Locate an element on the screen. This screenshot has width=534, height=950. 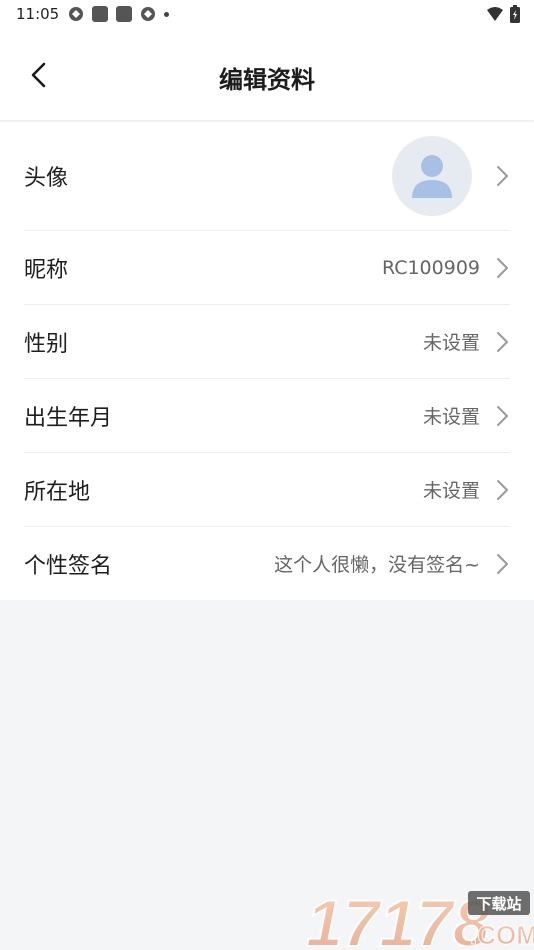
nav-header: 编辑资料 is located at coordinates (267, 75).